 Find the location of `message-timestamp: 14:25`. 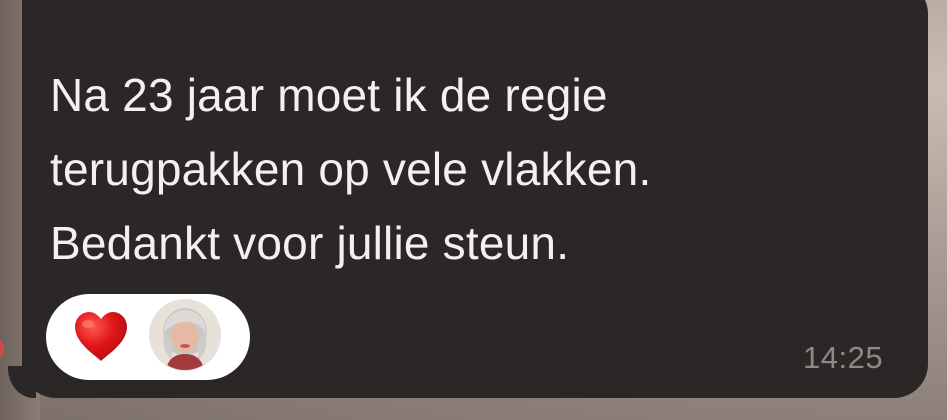

message-timestamp: 14:25 is located at coordinates (843, 357).